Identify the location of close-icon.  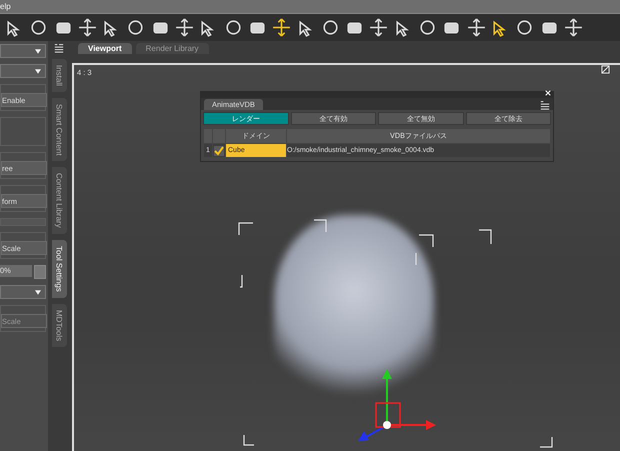
(548, 93).